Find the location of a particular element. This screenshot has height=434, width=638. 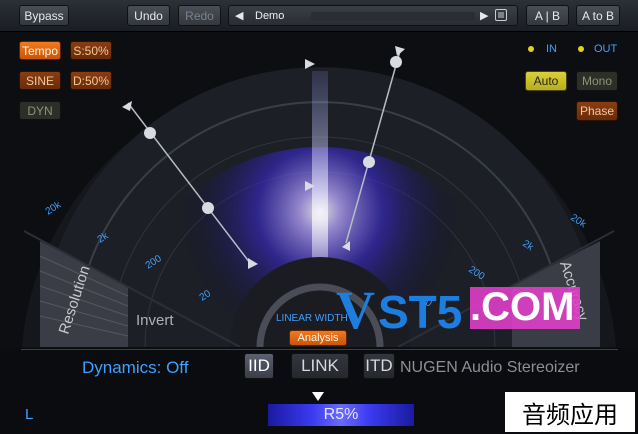

divider is located at coordinates (319, 349).